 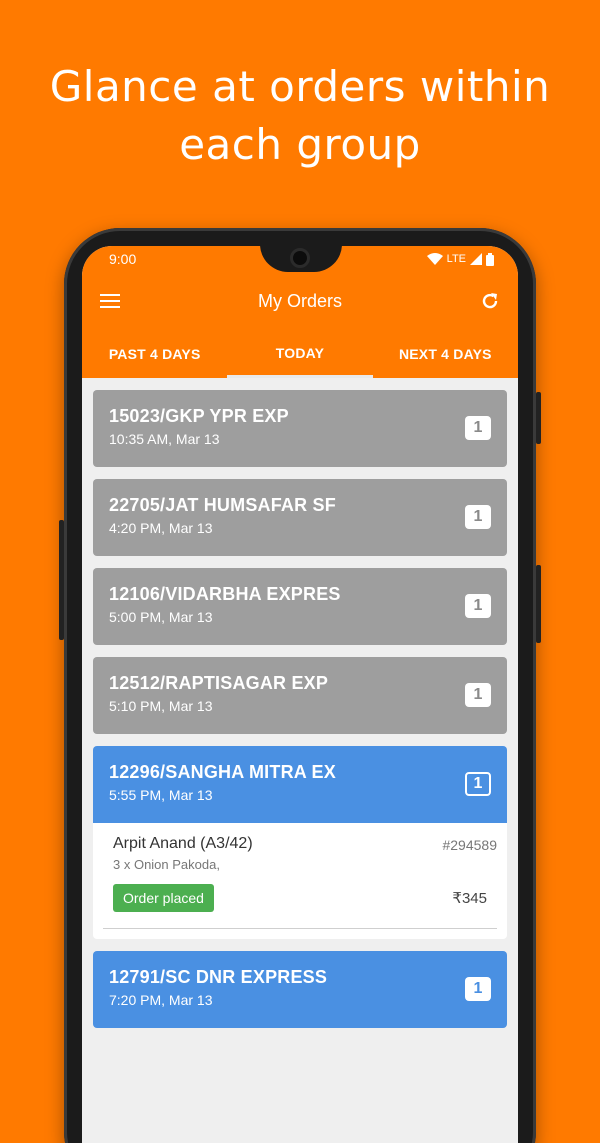 I want to click on train-name: 22705/JAT HUMSAFAR SF, so click(x=222, y=505).